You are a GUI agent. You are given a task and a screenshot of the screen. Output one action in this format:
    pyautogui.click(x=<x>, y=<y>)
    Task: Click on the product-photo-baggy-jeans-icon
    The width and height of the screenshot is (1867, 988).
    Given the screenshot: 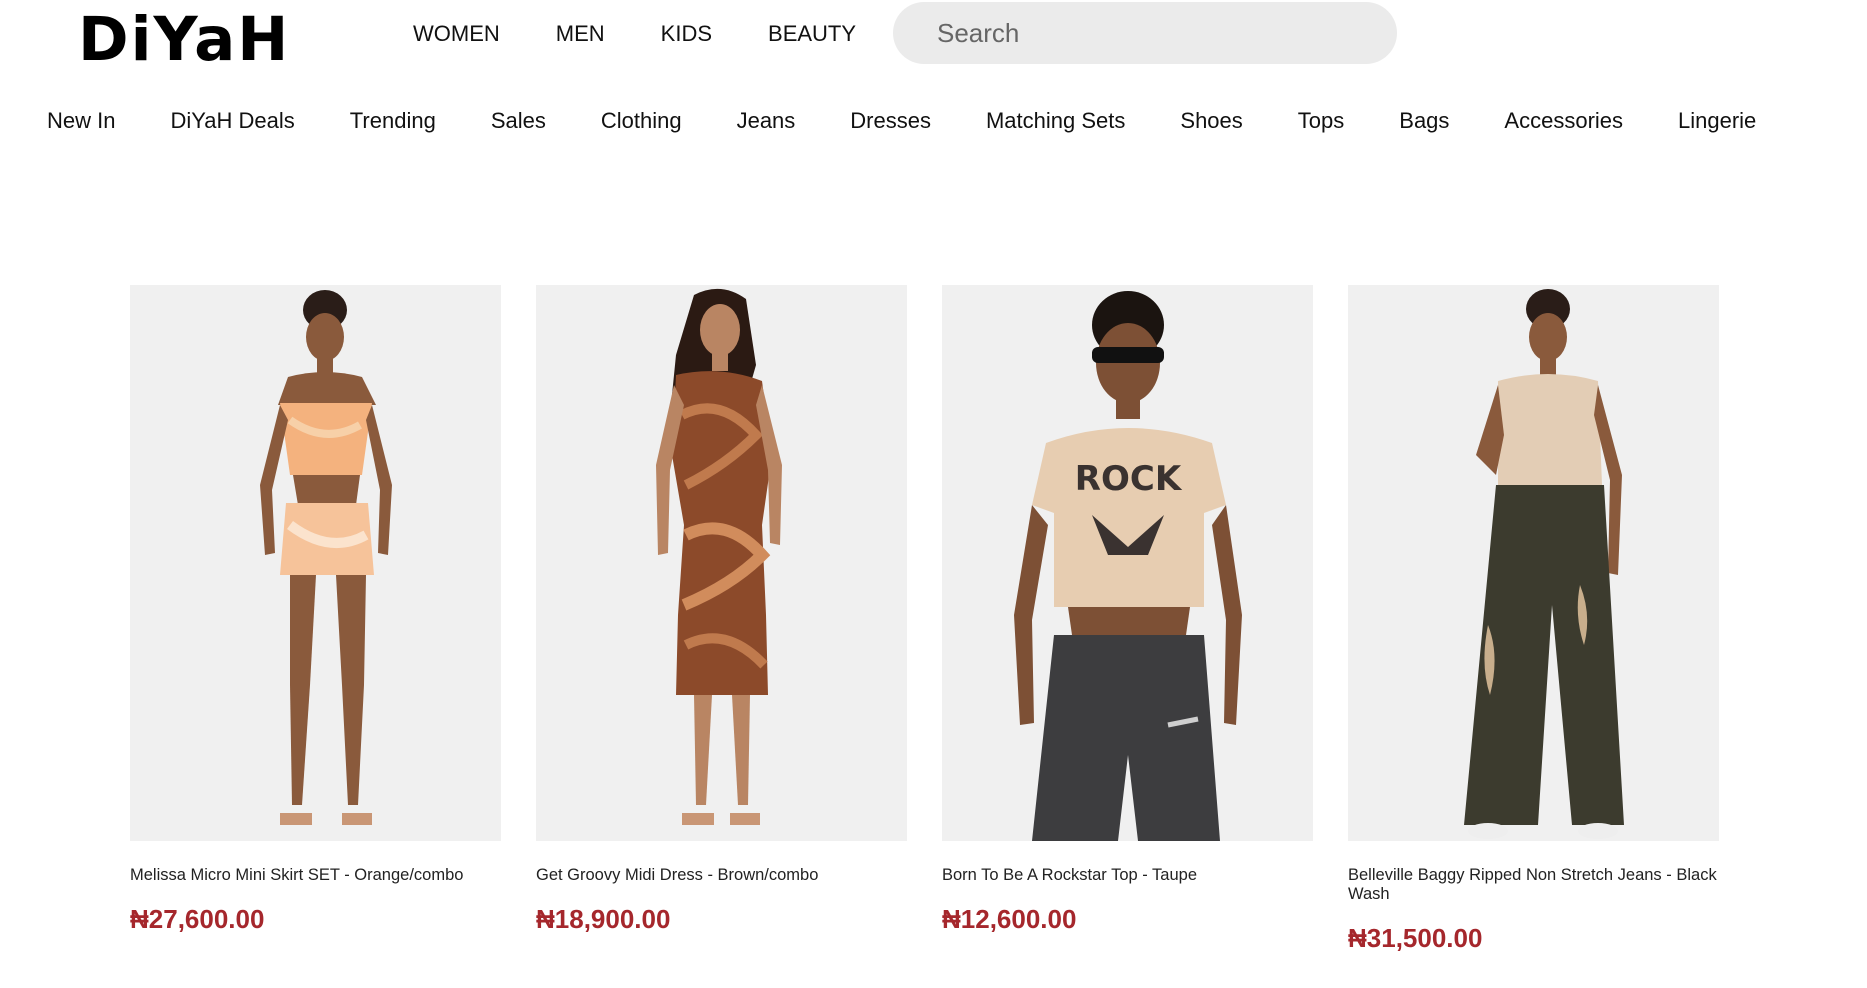 What is the action you would take?
    pyautogui.click(x=1533, y=563)
    